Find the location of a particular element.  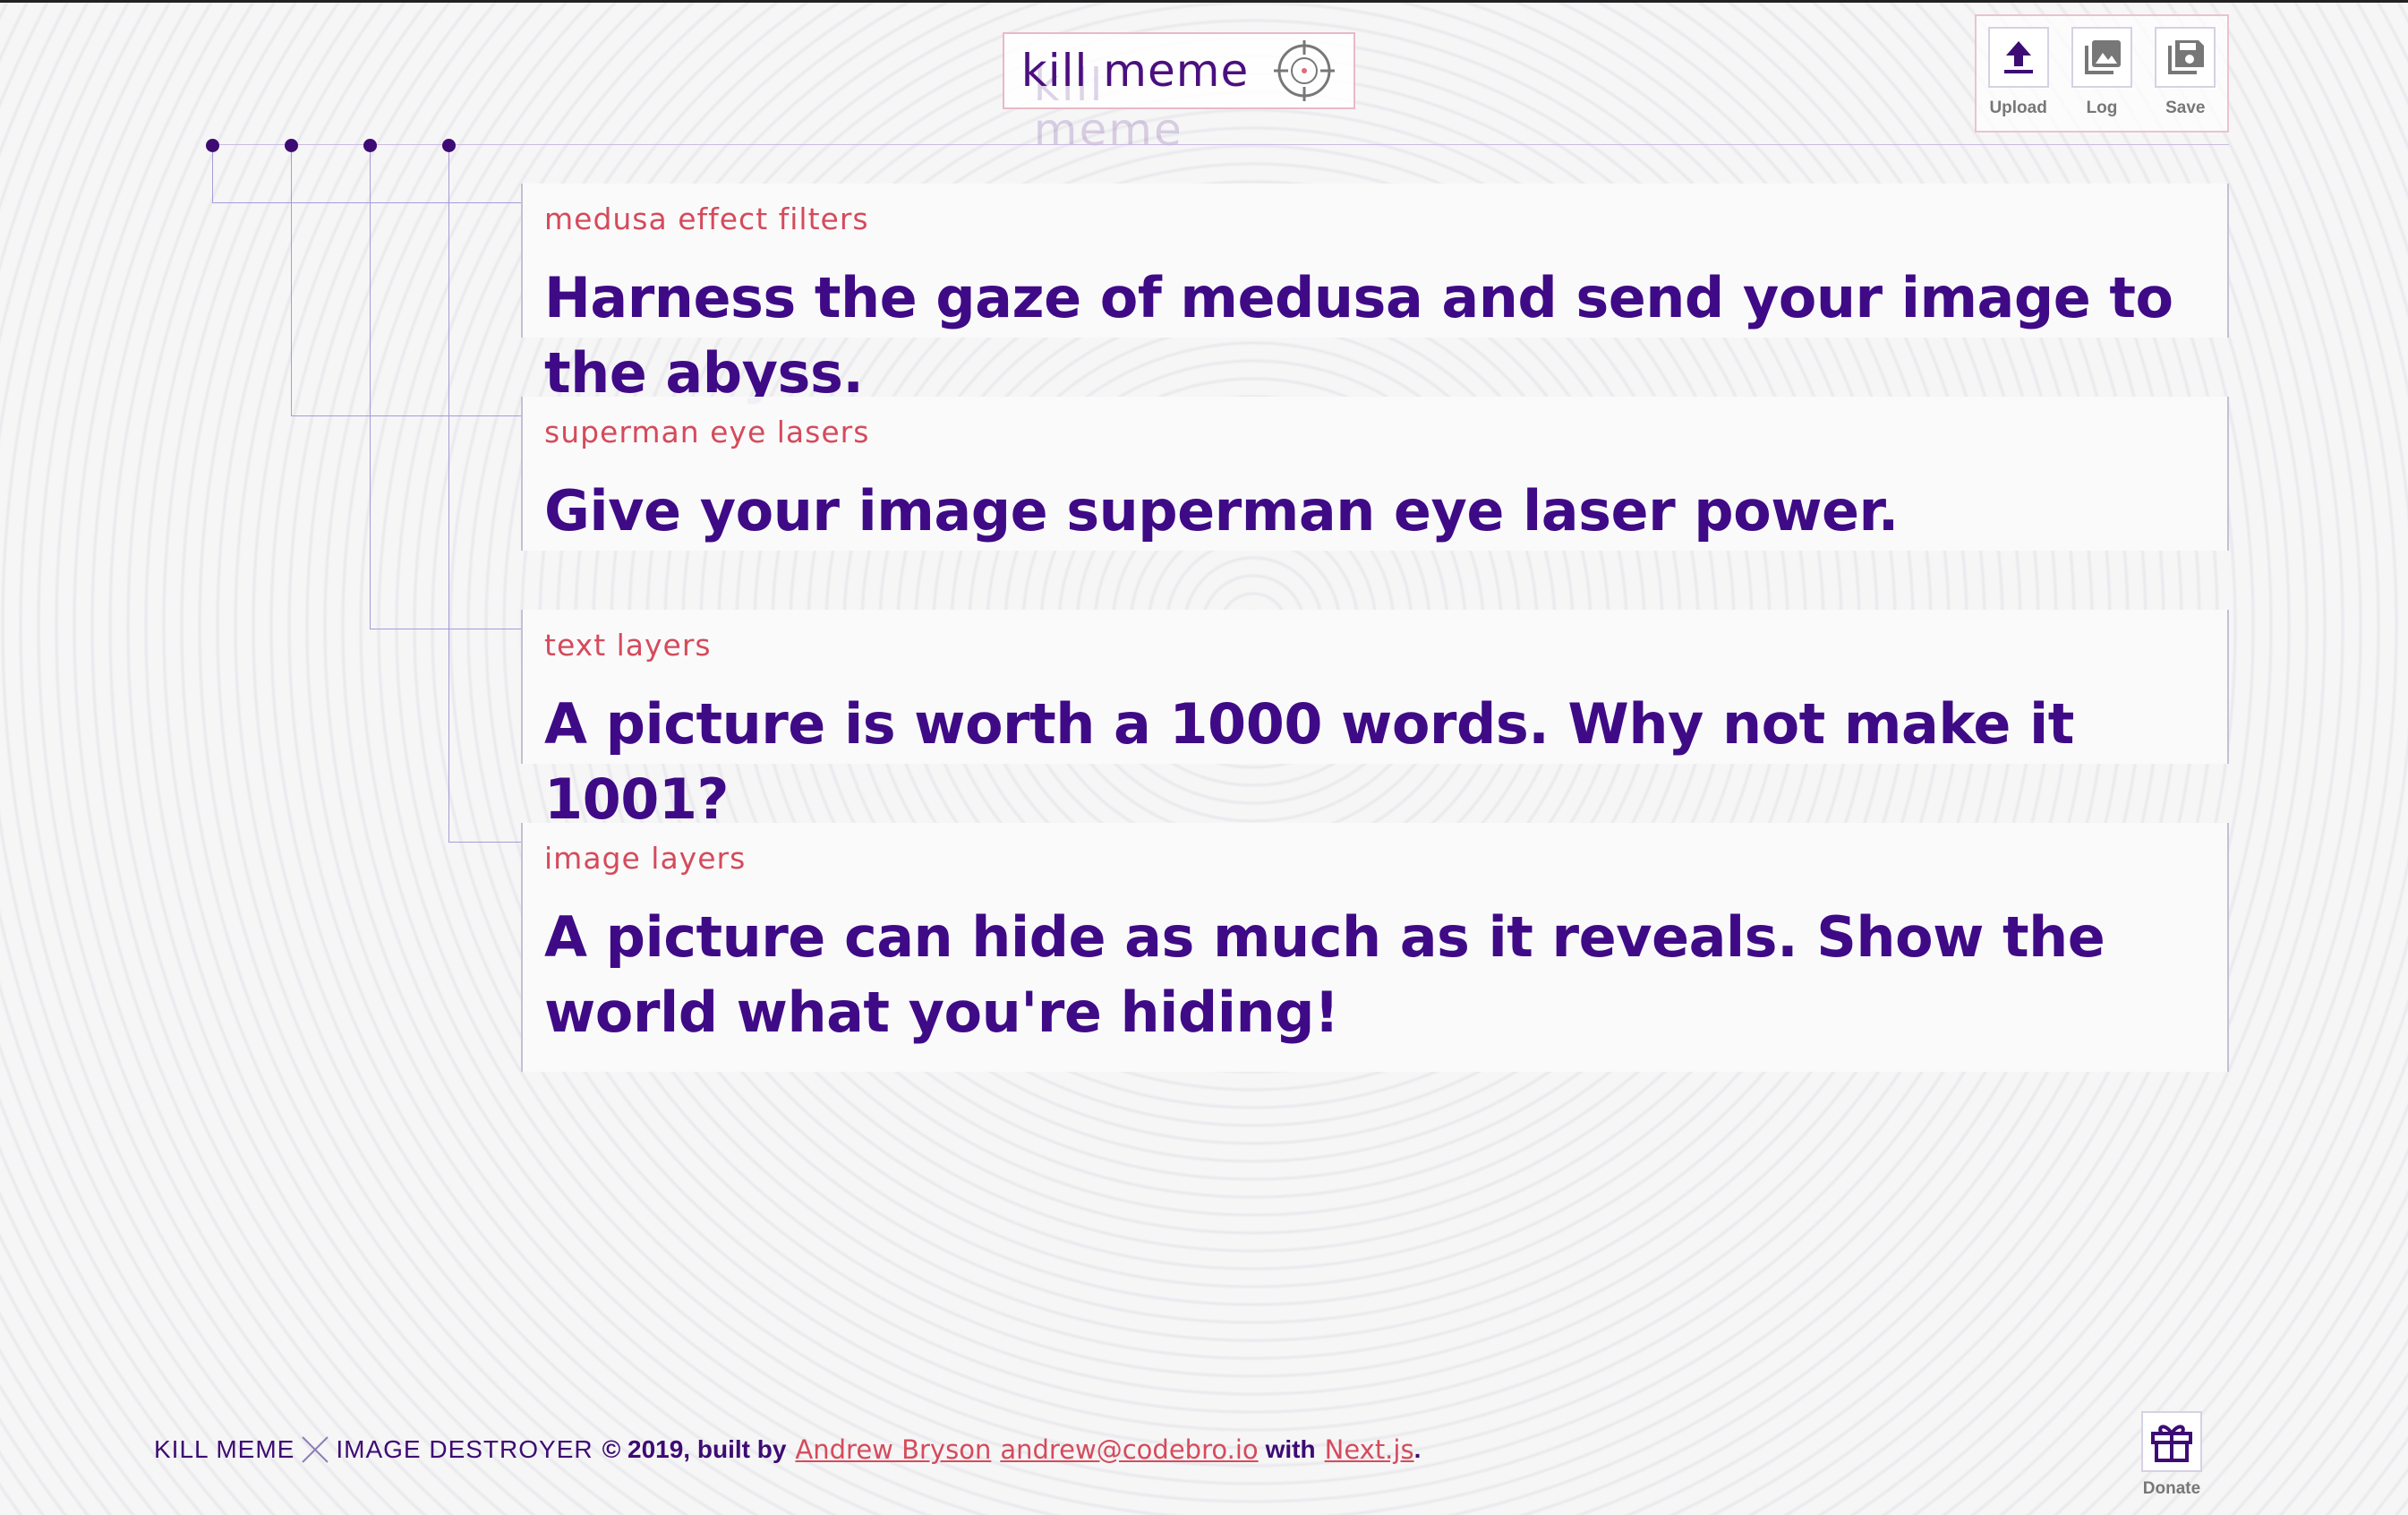

donate-button-box is located at coordinates (2171, 1442).